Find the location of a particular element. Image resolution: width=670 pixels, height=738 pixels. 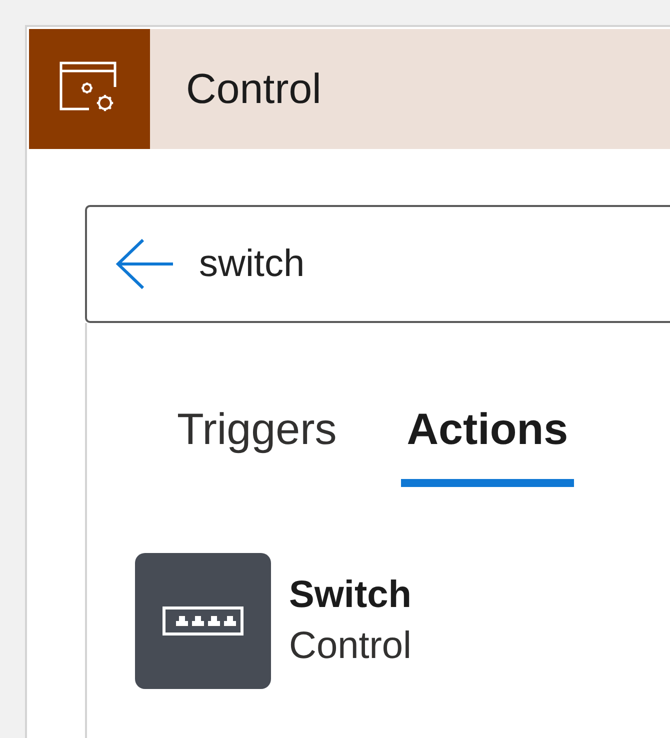

switch-icon-tile is located at coordinates (203, 621).